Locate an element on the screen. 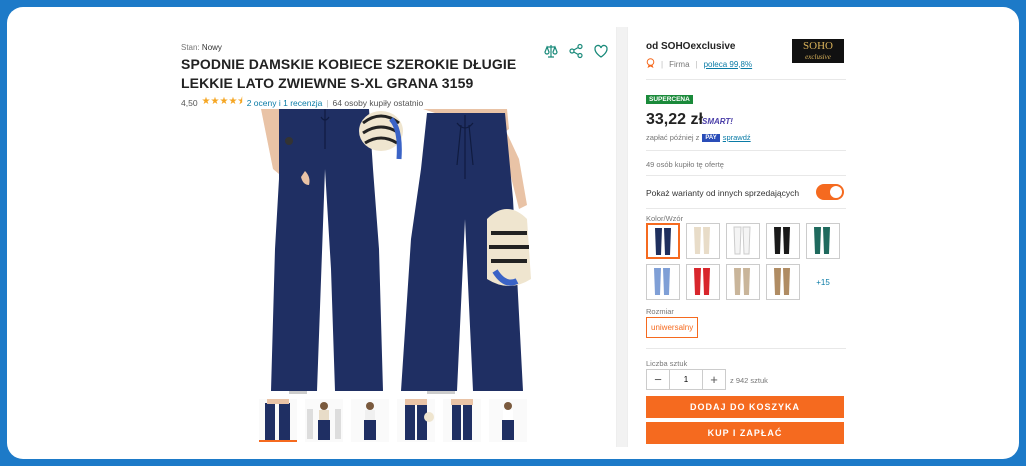 The image size is (1026, 466). column-gap is located at coordinates (622, 237).